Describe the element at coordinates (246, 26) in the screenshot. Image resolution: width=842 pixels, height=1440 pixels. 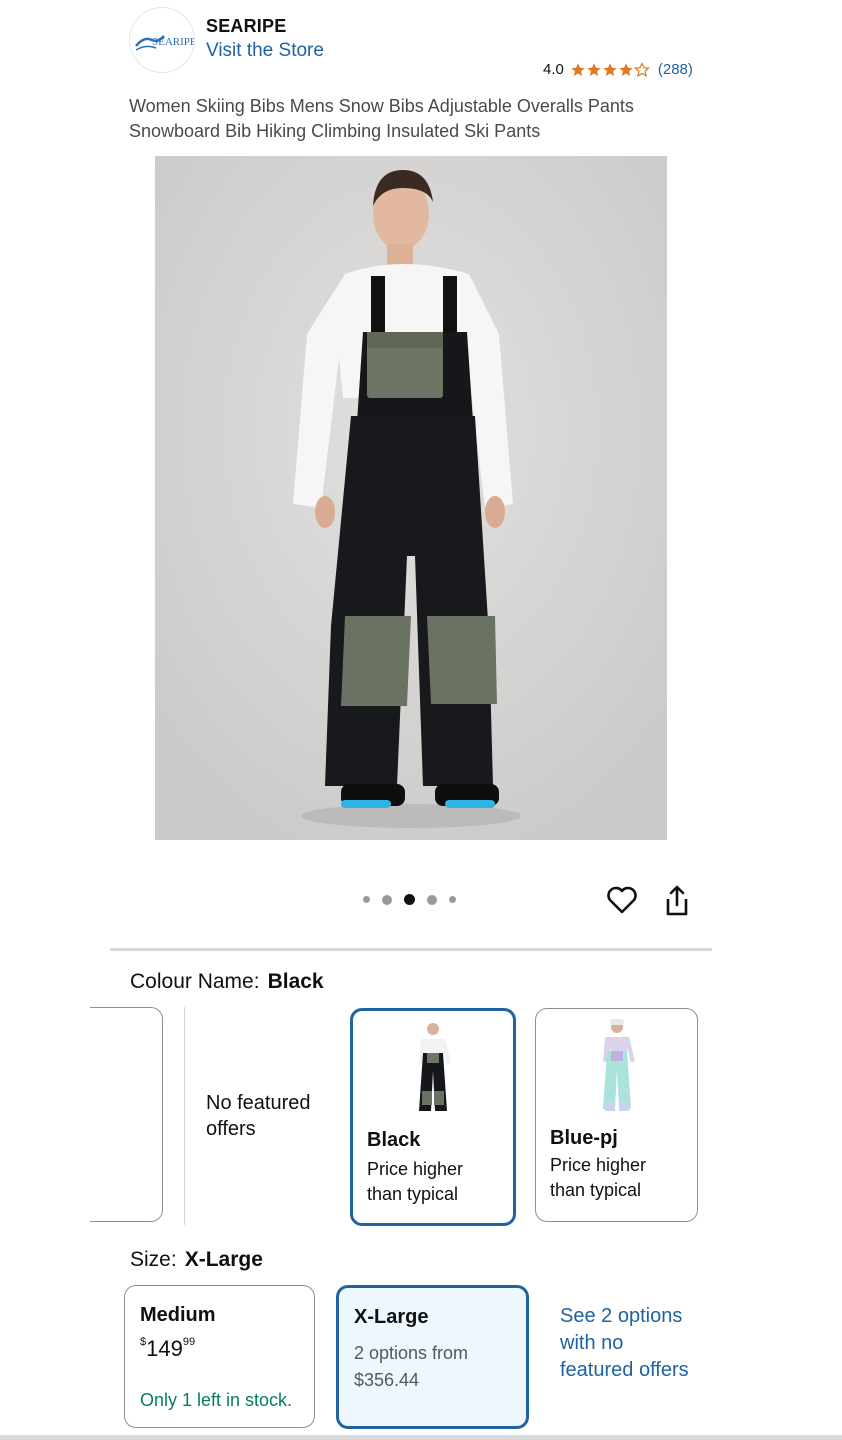
I see `brand-name: SEARIPE` at that location.